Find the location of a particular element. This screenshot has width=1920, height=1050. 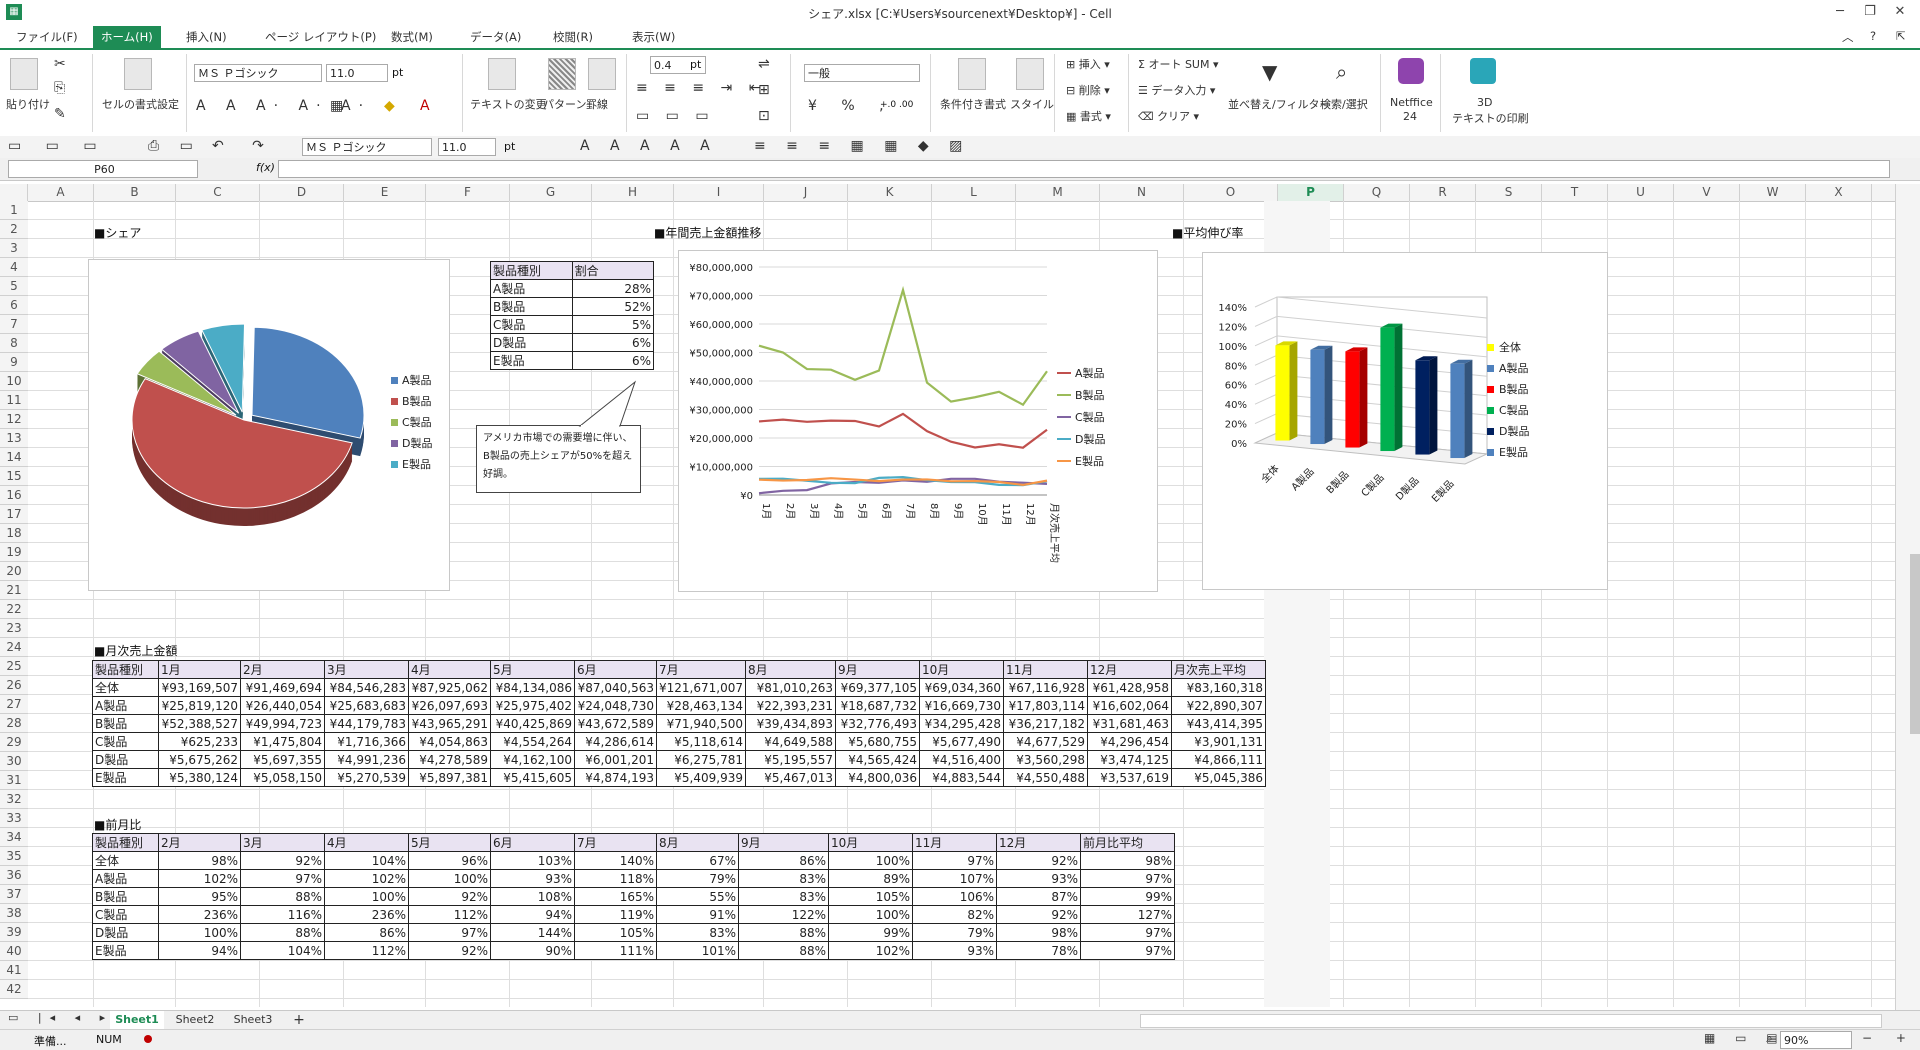

row-header-14: 14 is located at coordinates (14, 457).